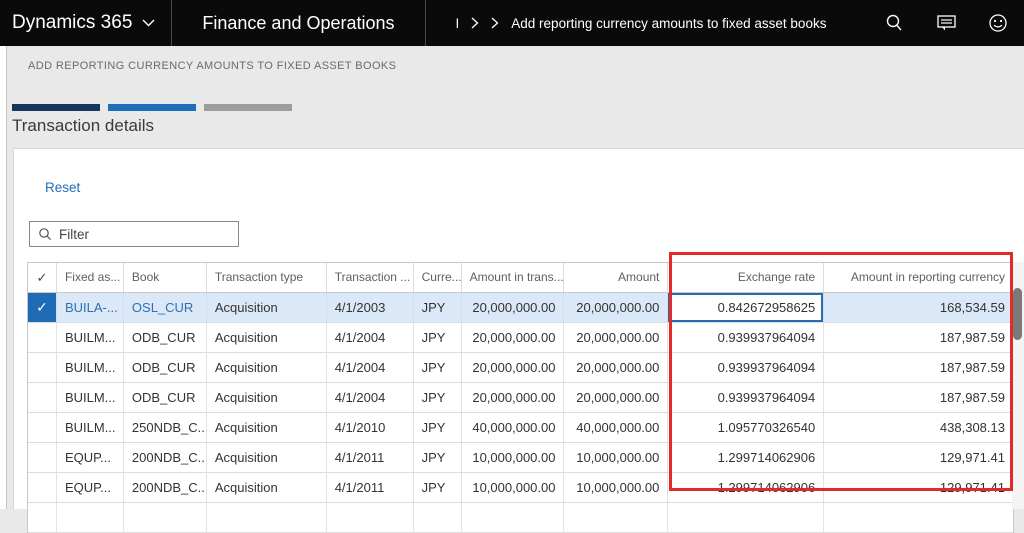  I want to click on cell-amount_reporting: 438,308.13, so click(918, 427).